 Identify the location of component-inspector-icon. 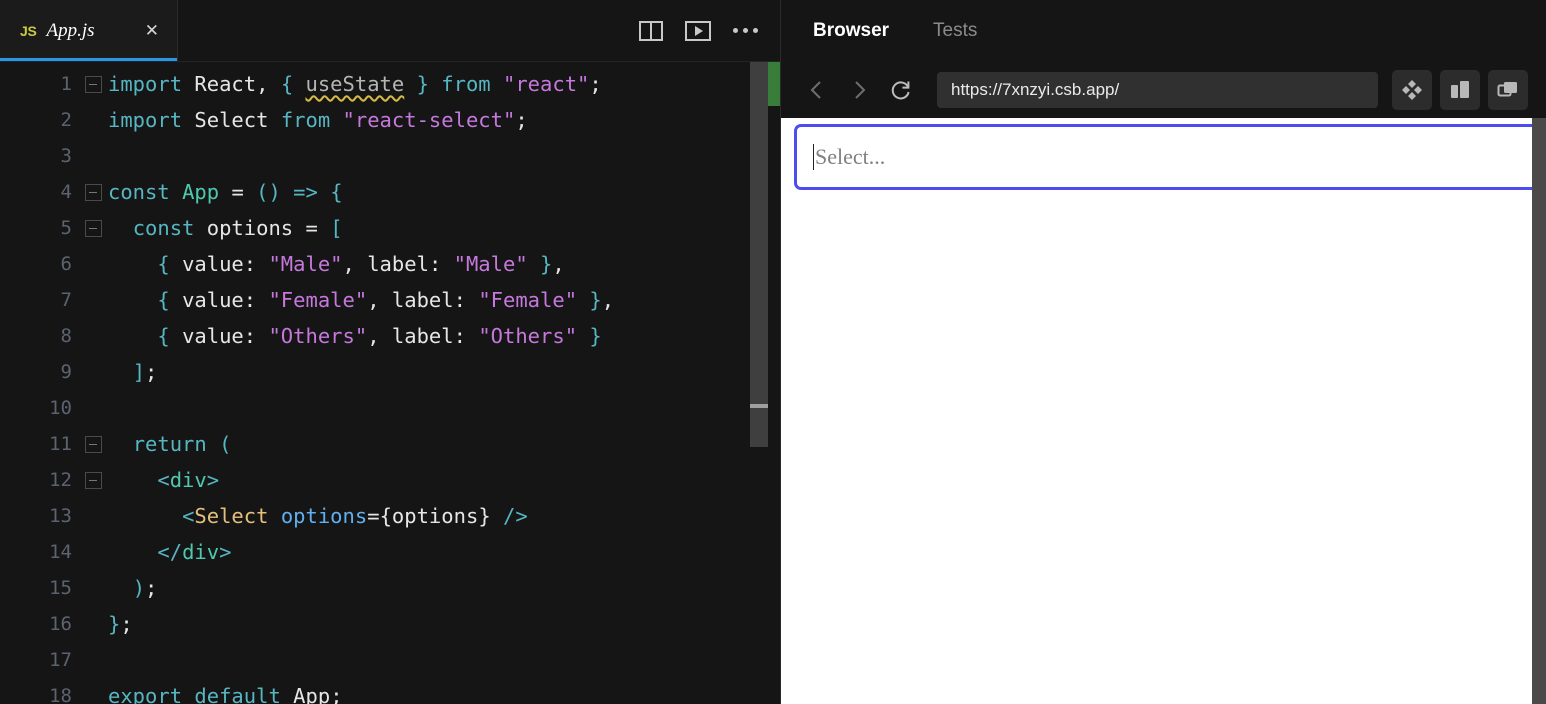
(1412, 90).